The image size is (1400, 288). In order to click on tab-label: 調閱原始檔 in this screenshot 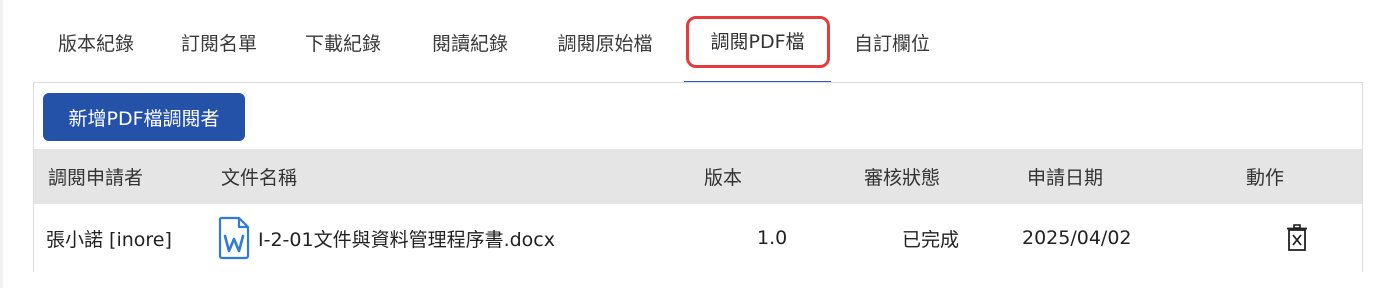, I will do `click(605, 43)`.